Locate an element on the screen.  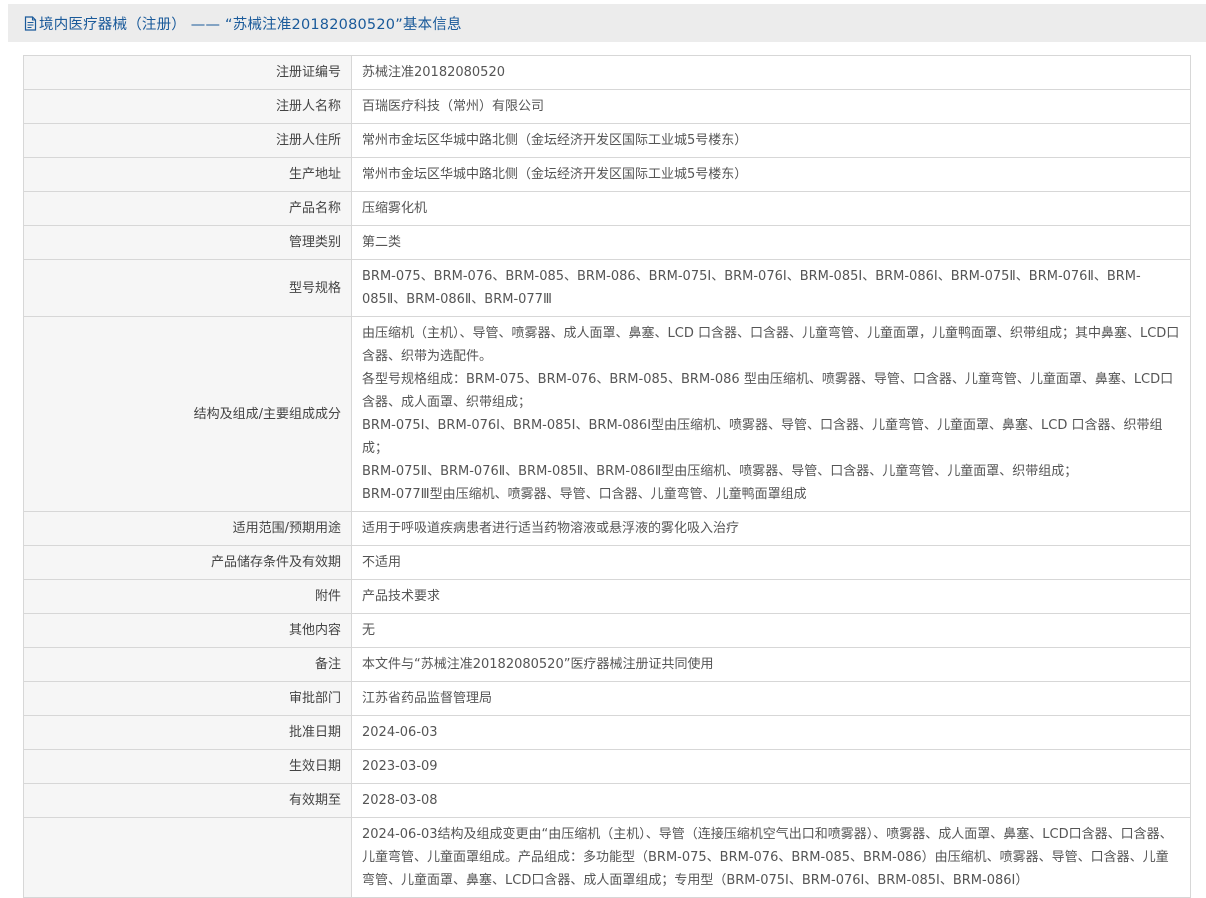
field-label is located at coordinates (187, 857).